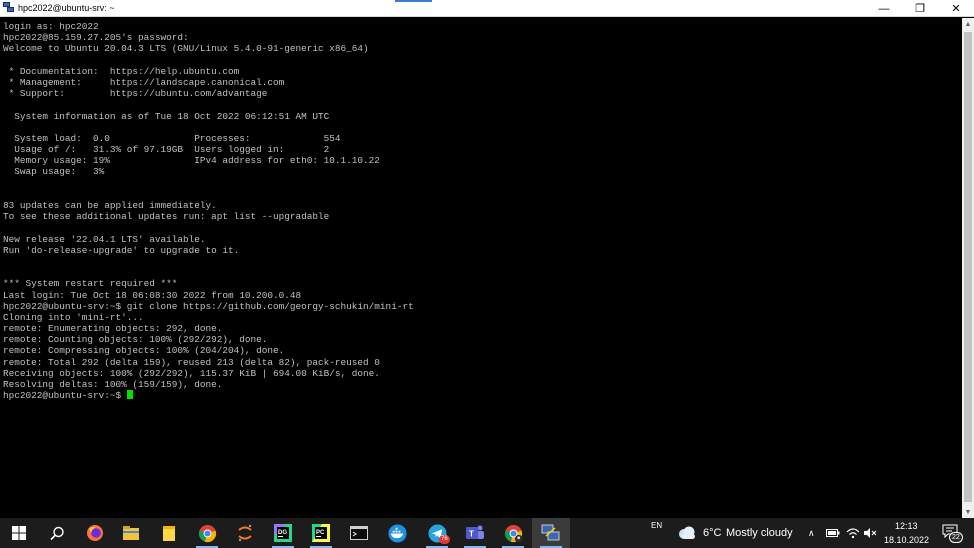 The height and width of the screenshot is (548, 974). What do you see at coordinates (712, 533) in the screenshot?
I see `weather-temp: 6°C` at bounding box center [712, 533].